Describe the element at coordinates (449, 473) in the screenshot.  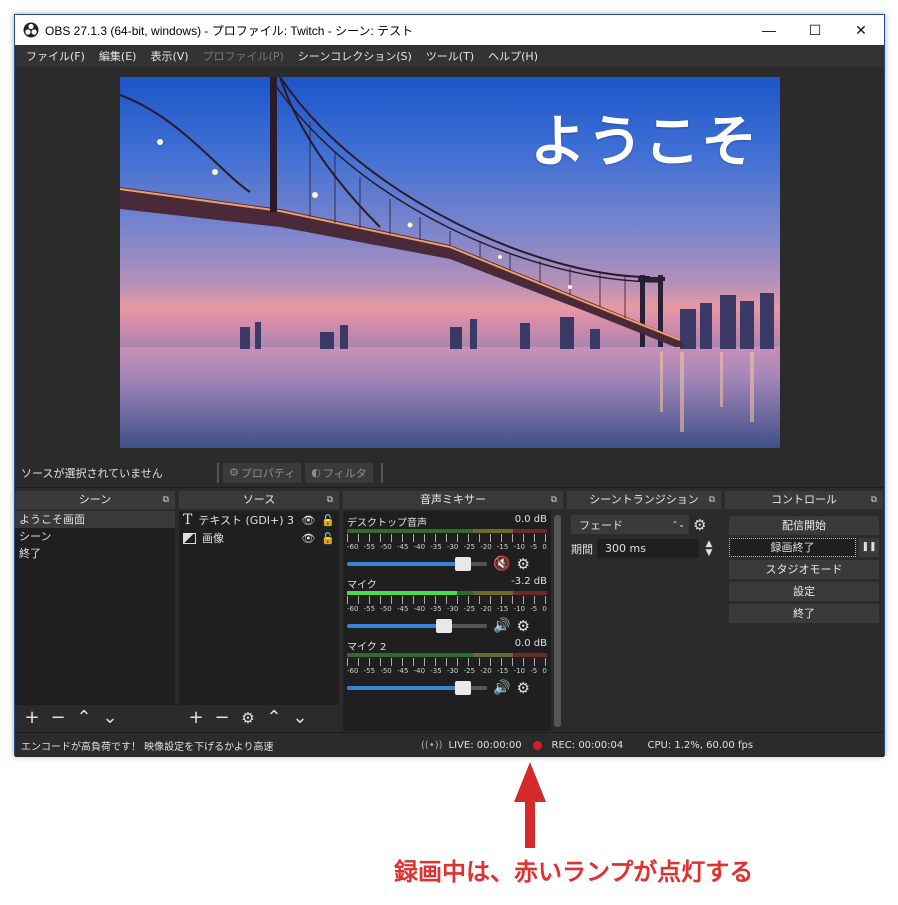
I see `source-toolbar: ソースが選択されていません ⚙ プロパティ ◐ フィルタ` at that location.